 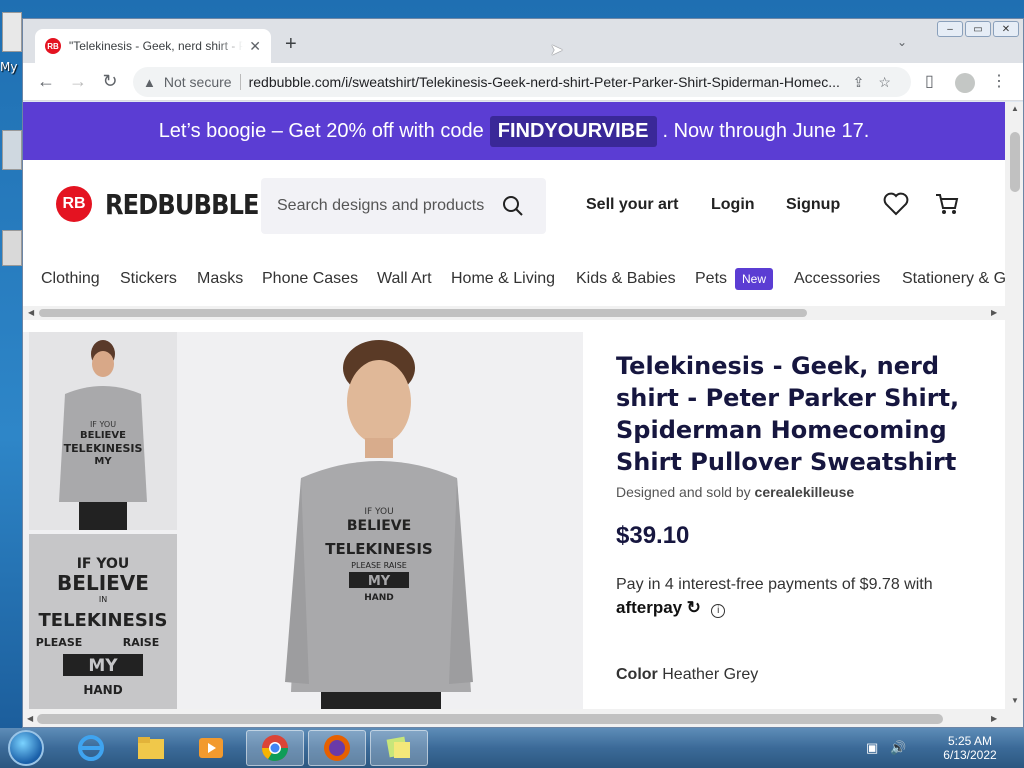 I want to click on desktop-icon-computer, so click(x=12, y=32).